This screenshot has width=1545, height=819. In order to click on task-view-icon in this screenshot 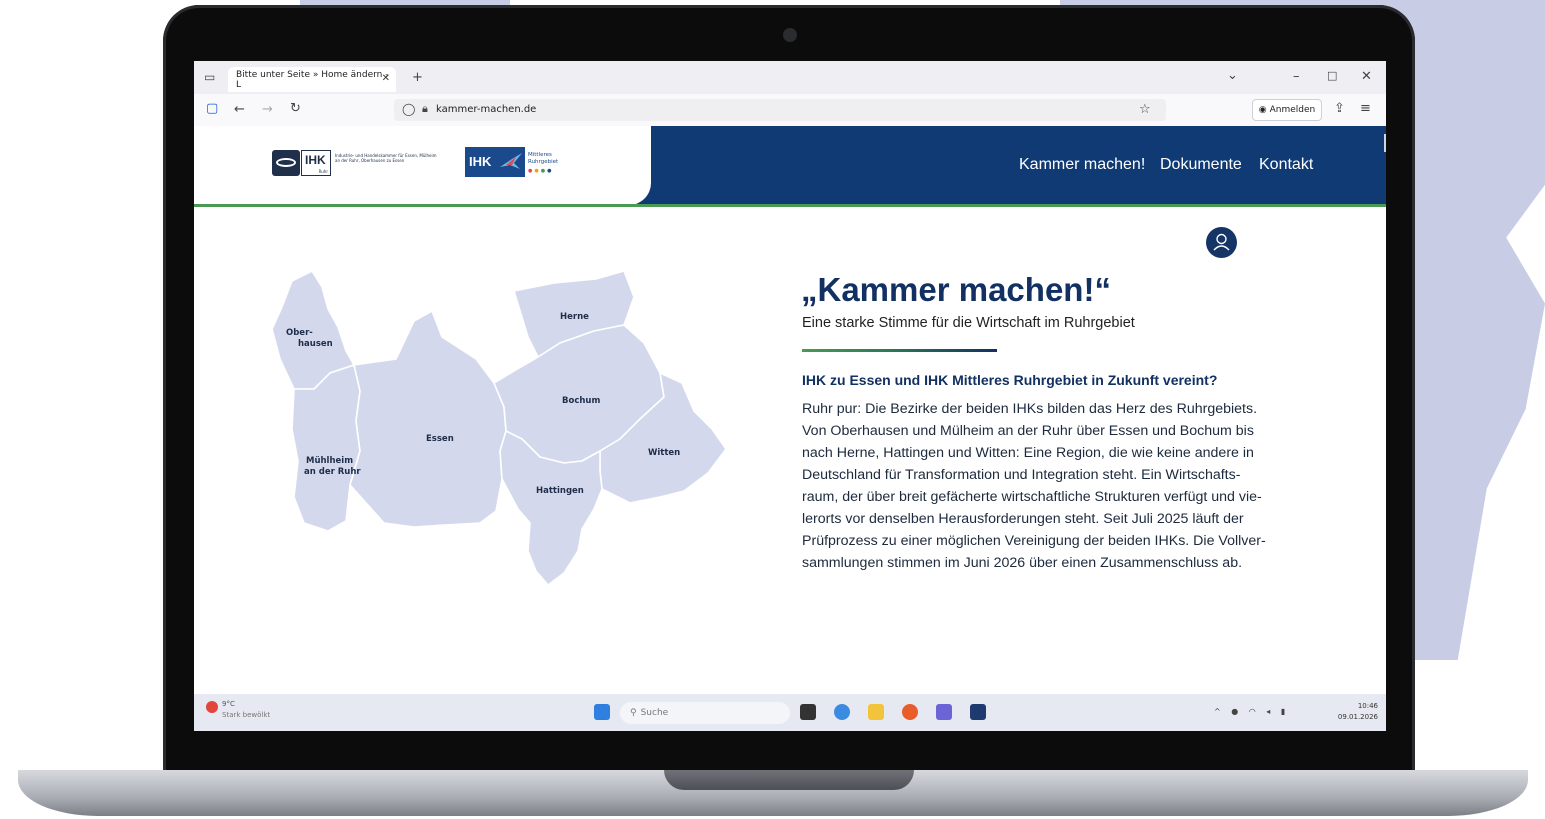, I will do `click(808, 712)`.